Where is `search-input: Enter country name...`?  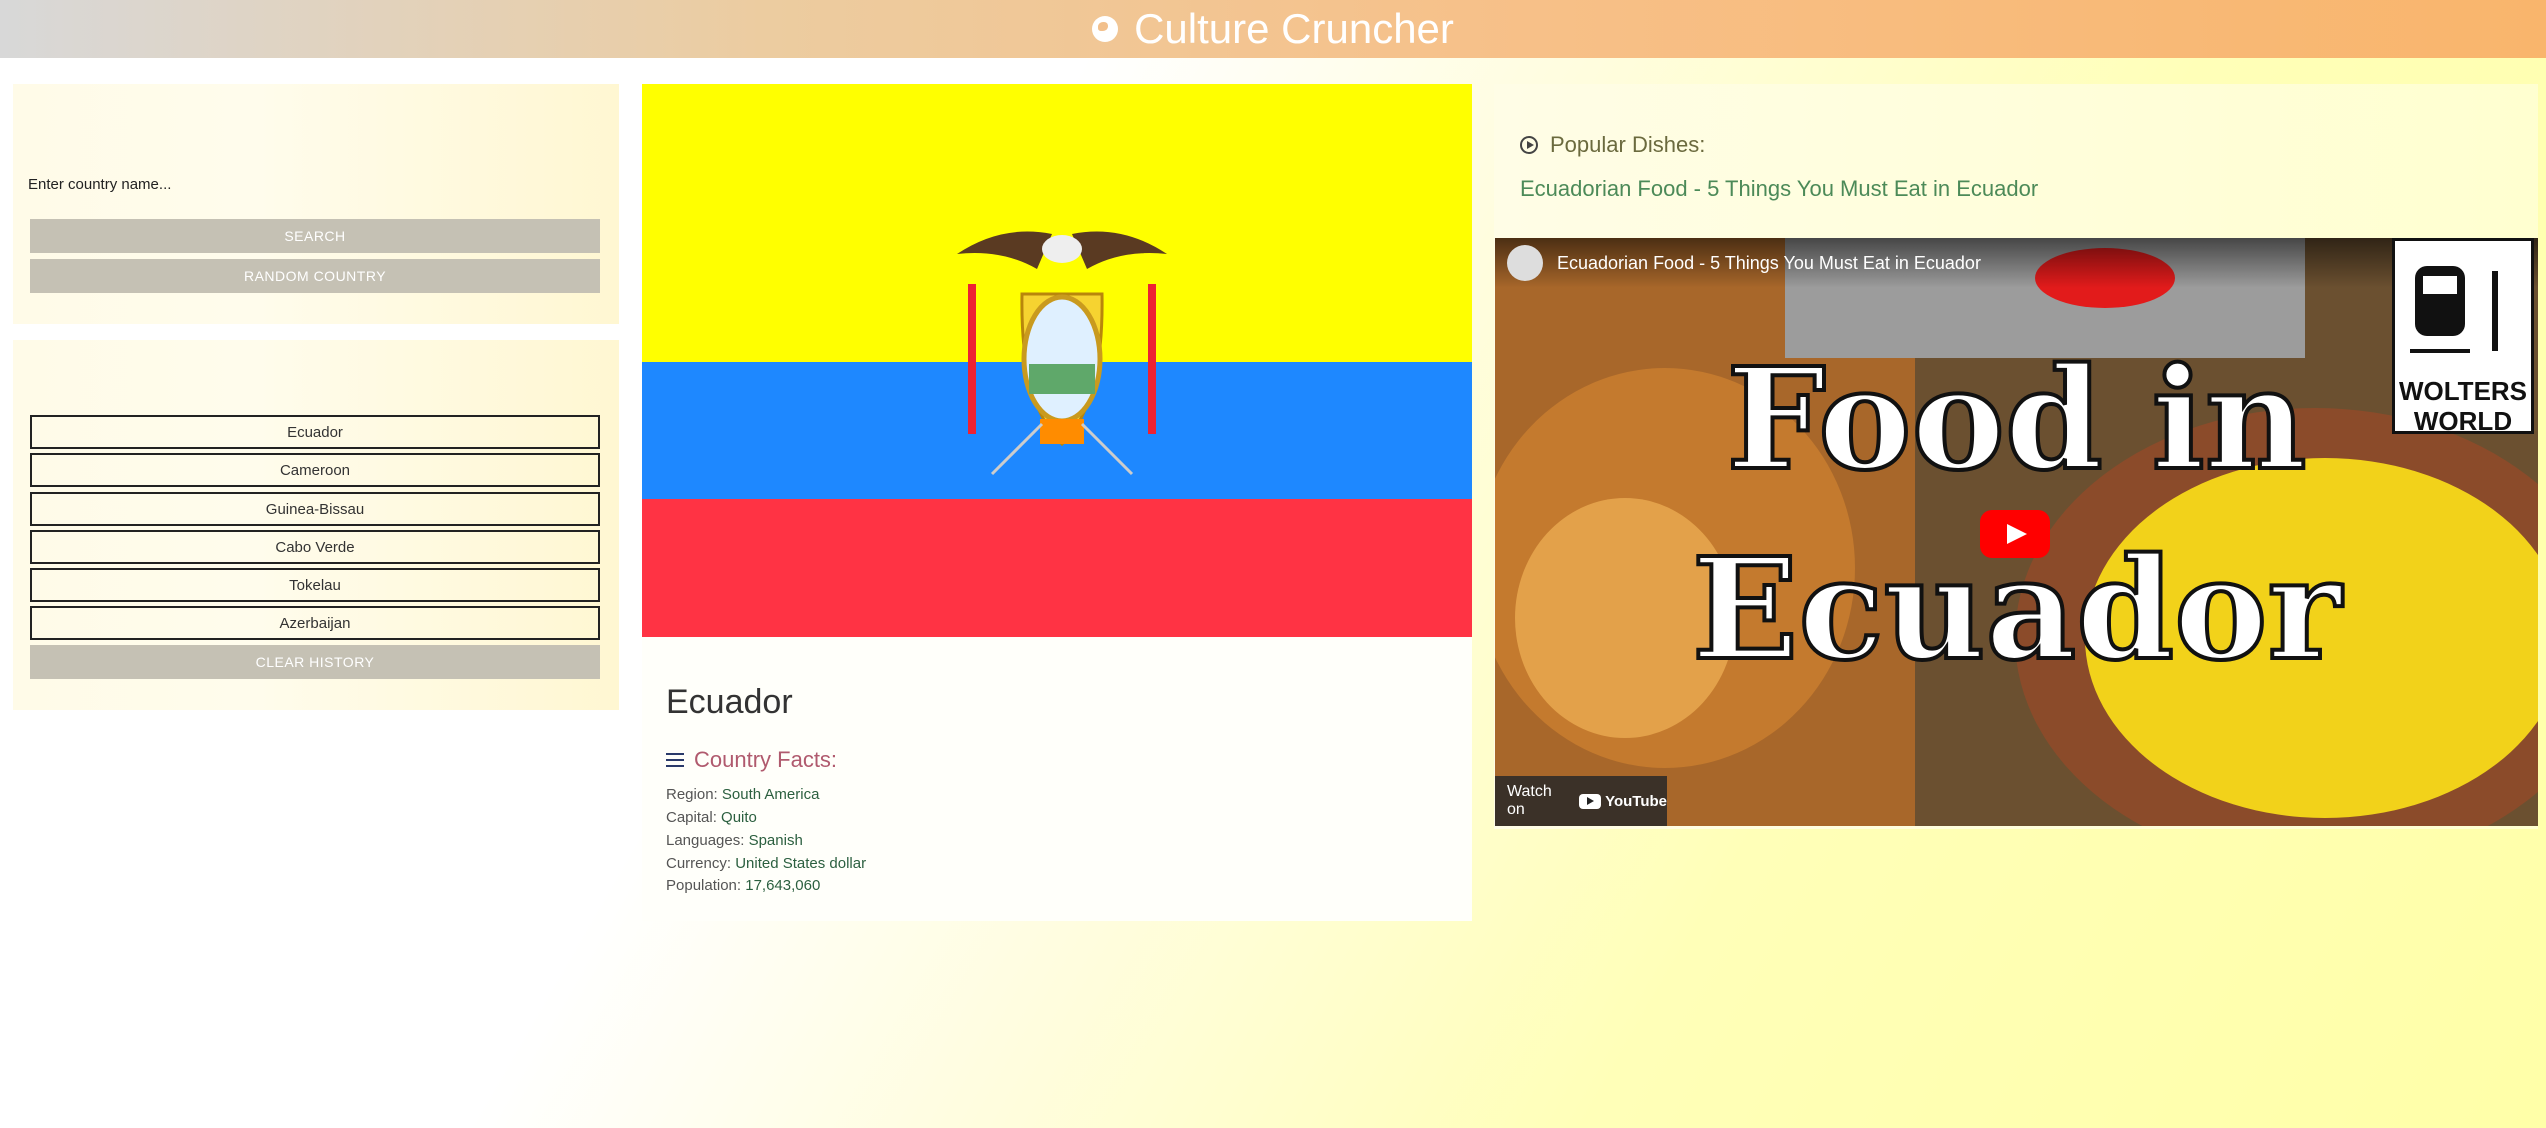
search-input: Enter country name... is located at coordinates (99, 184).